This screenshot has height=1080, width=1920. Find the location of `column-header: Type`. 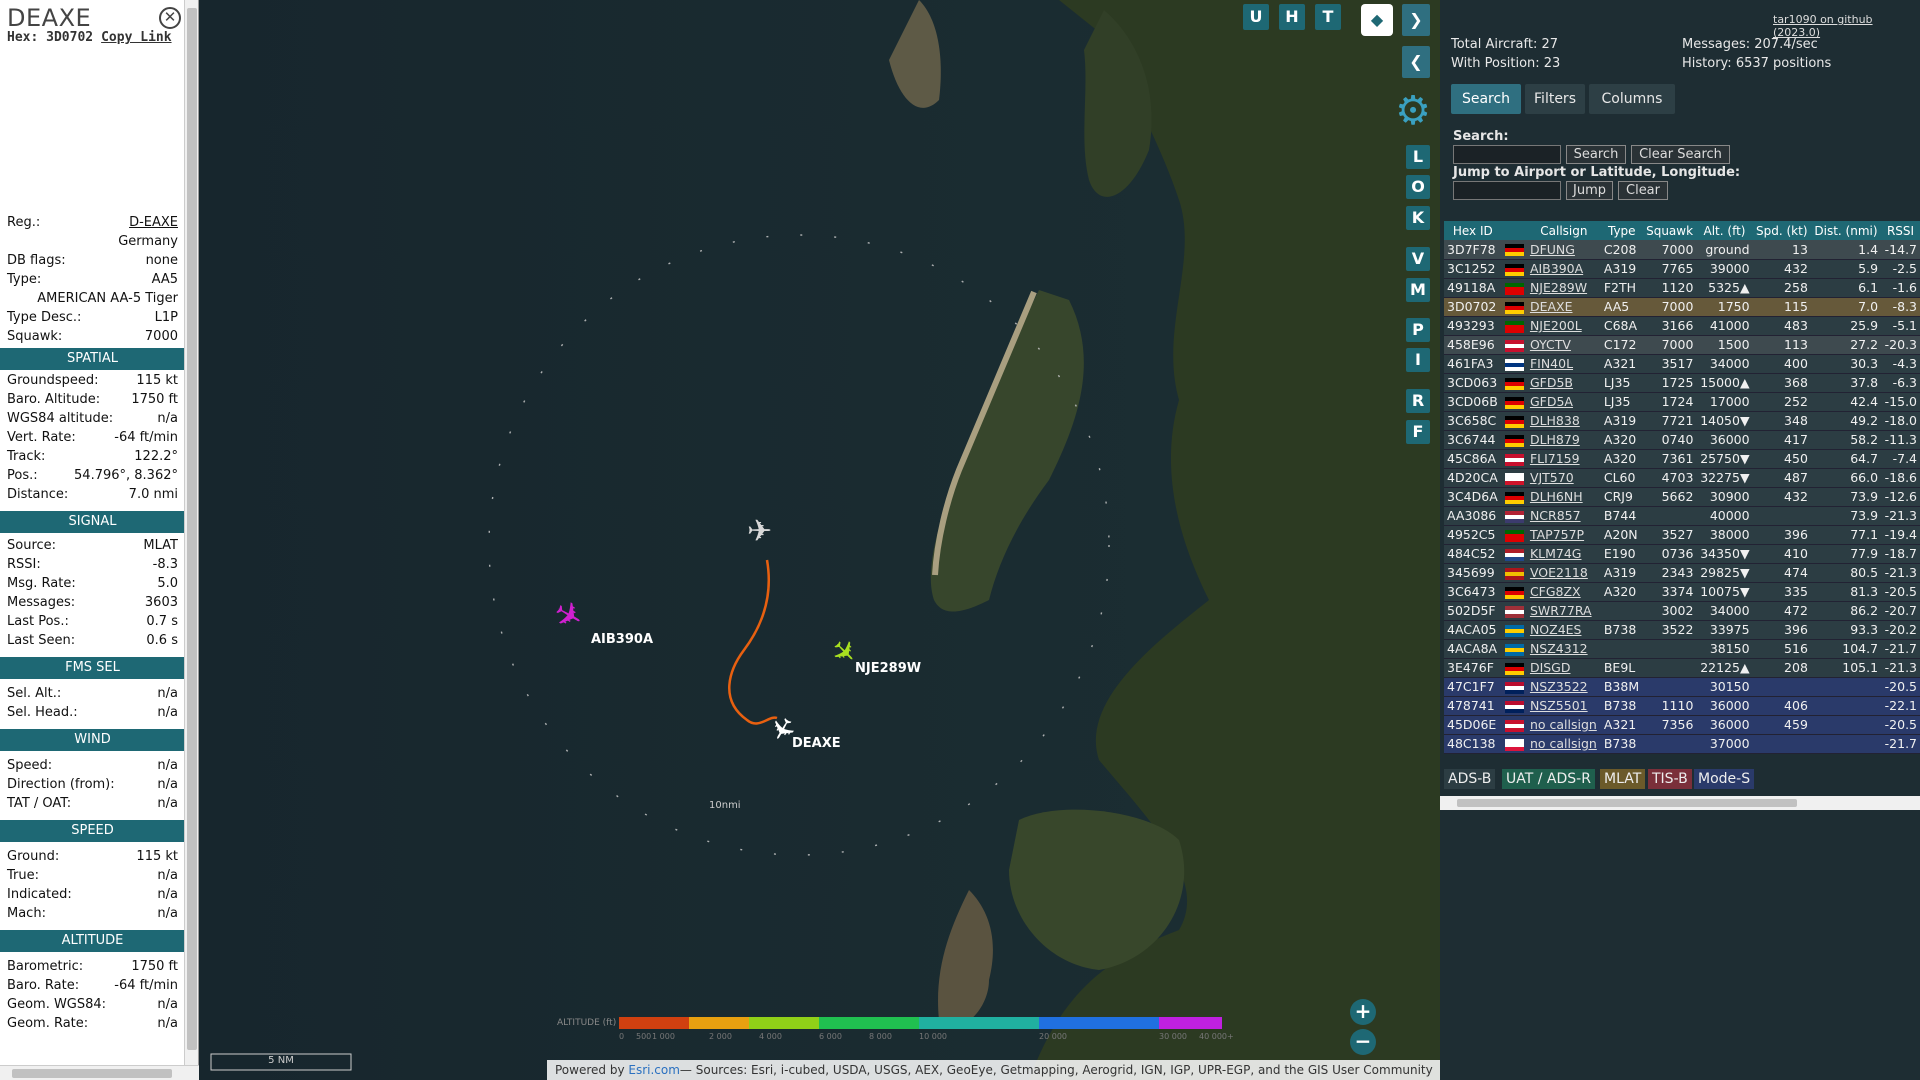

column-header: Type is located at coordinates (1621, 230).